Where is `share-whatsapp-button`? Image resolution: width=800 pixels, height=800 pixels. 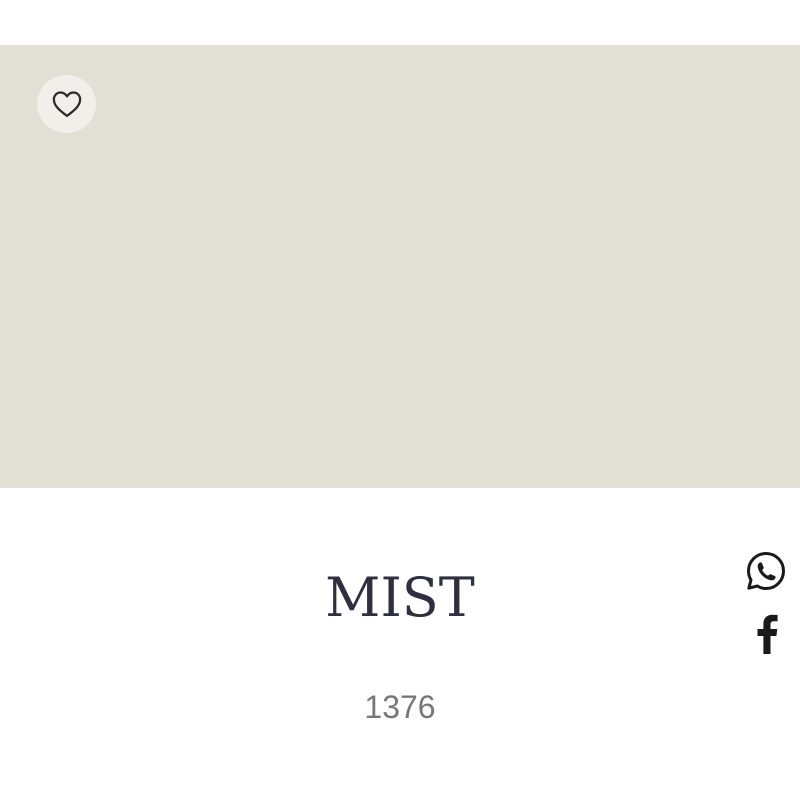
share-whatsapp-button is located at coordinates (766, 571).